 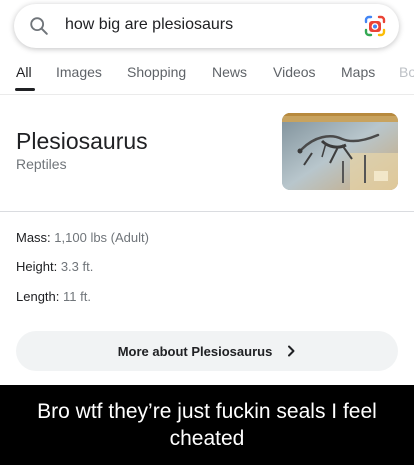 I want to click on fact-length-value: 11 ft., so click(x=77, y=296).